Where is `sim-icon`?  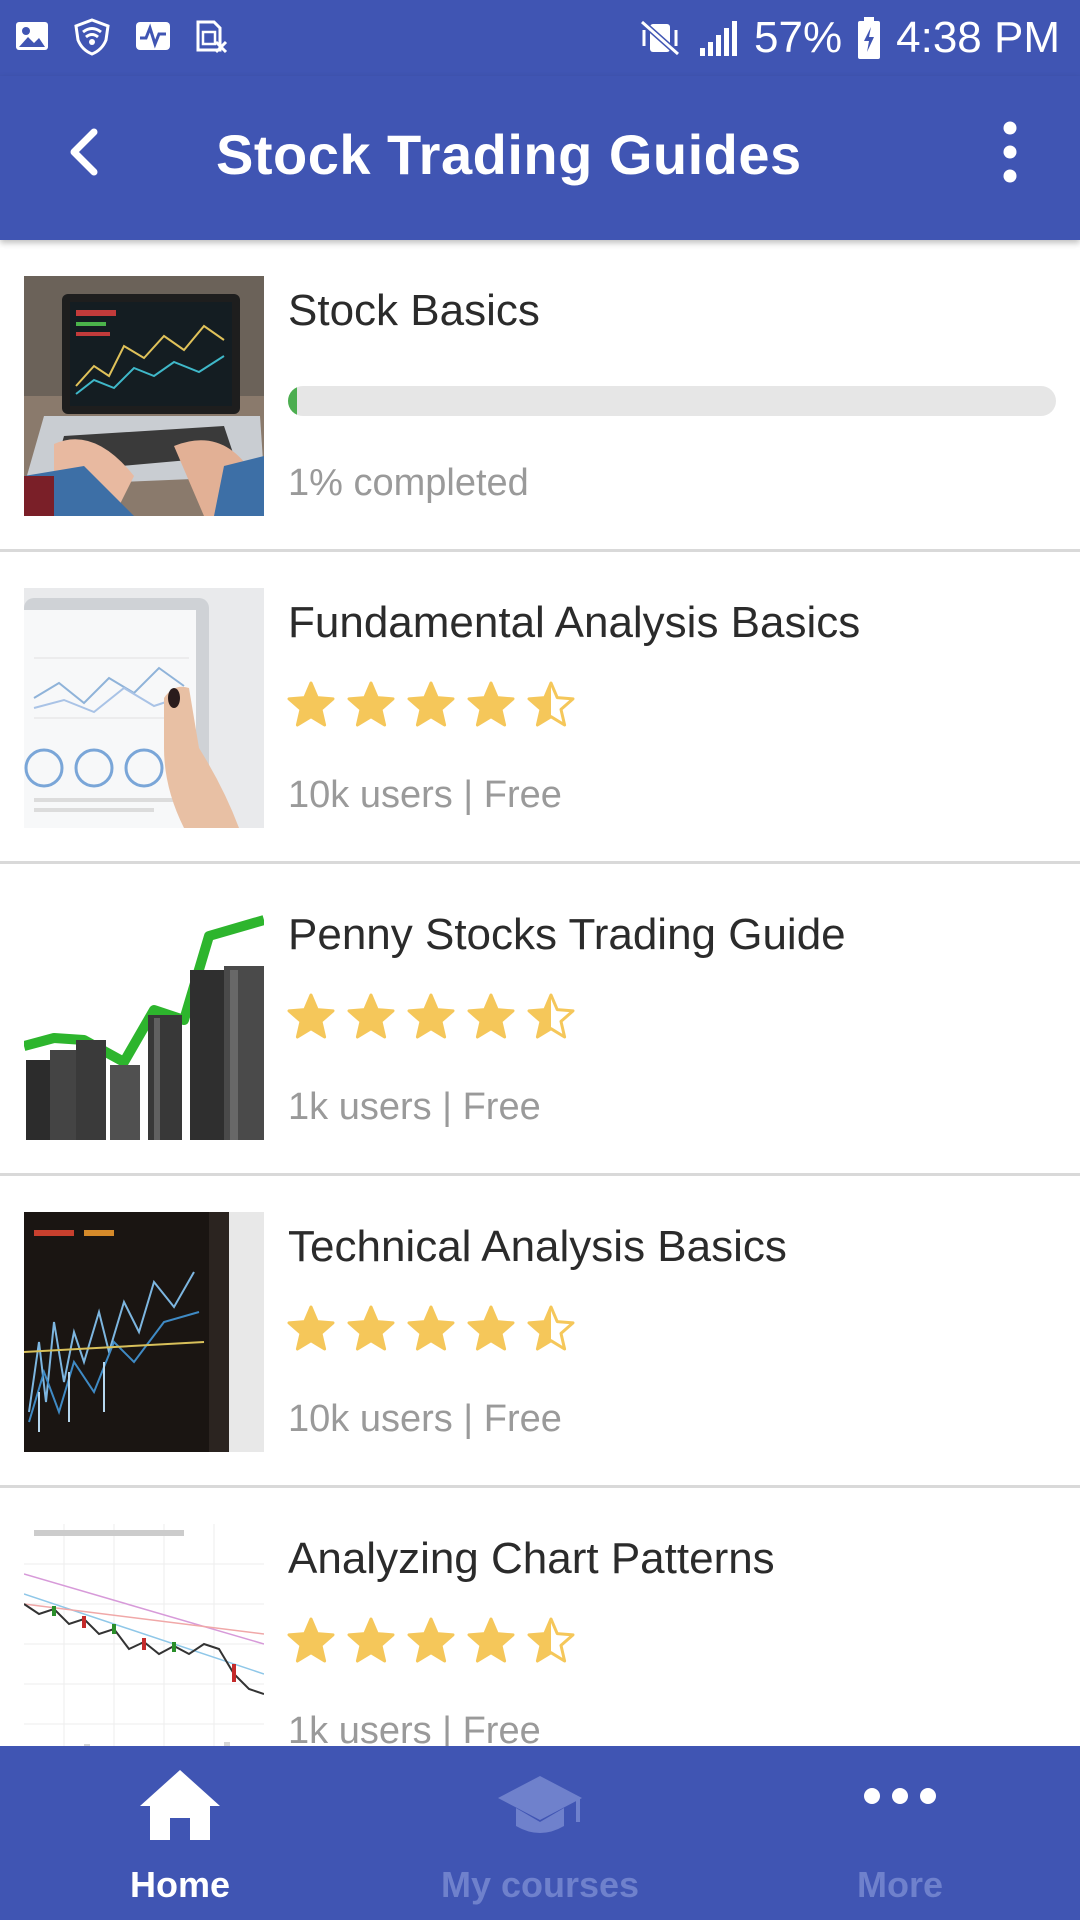
sim-icon is located at coordinates (212, 37).